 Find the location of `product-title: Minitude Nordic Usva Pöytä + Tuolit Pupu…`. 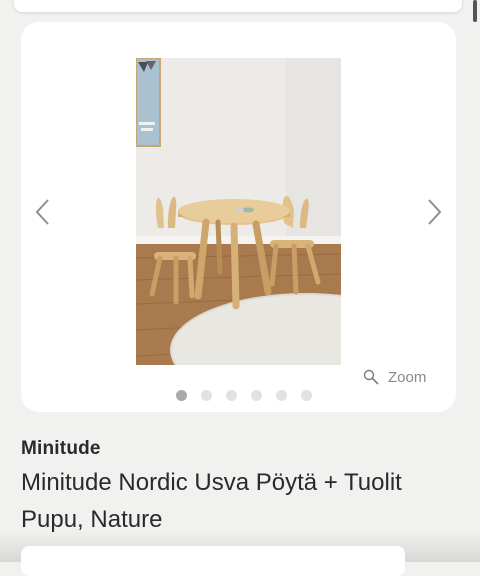

product-title: Minitude Nordic Usva Pöytä + Tuolit Pupu… is located at coordinates (211, 501).